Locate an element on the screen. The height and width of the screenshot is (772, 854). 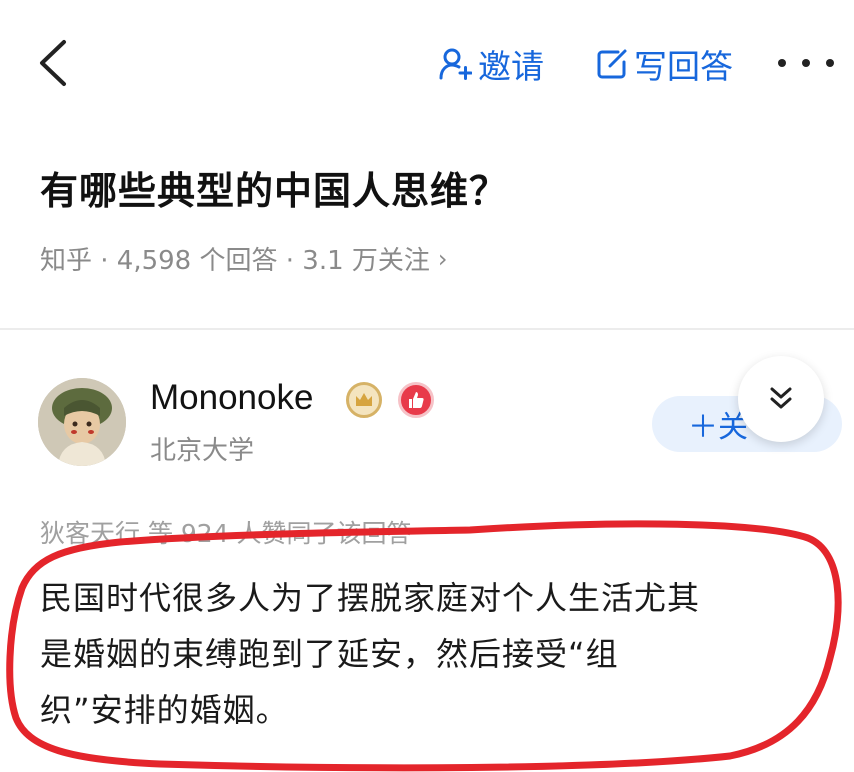
answer-line: 是婚姻的束缚跑到了延安，然后接受“组 is located at coordinates (329, 654).